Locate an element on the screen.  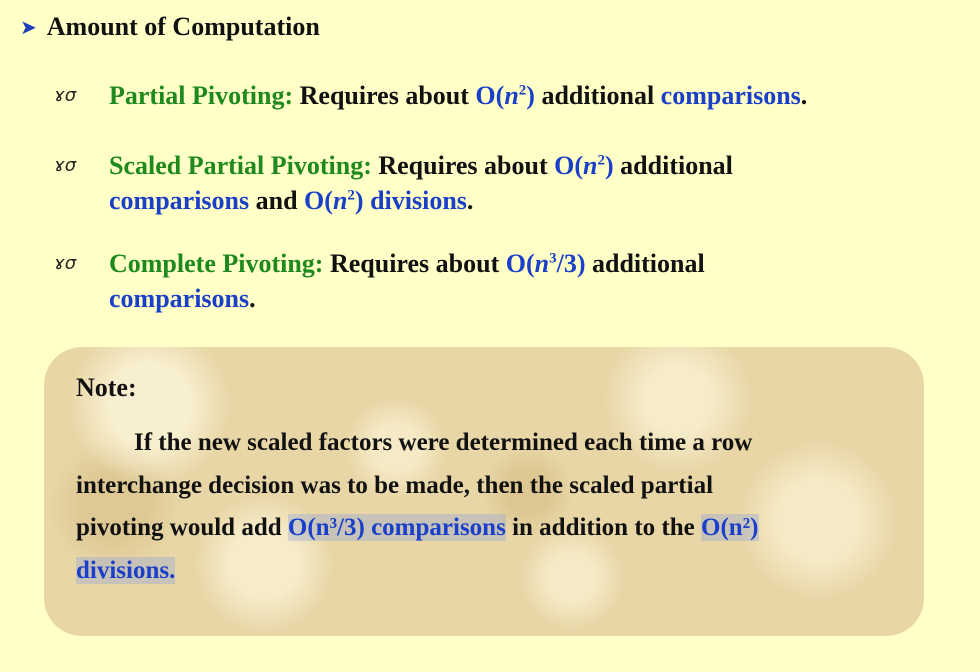
item-label: Scaled Partial Pivoting: is located at coordinates (240, 165).